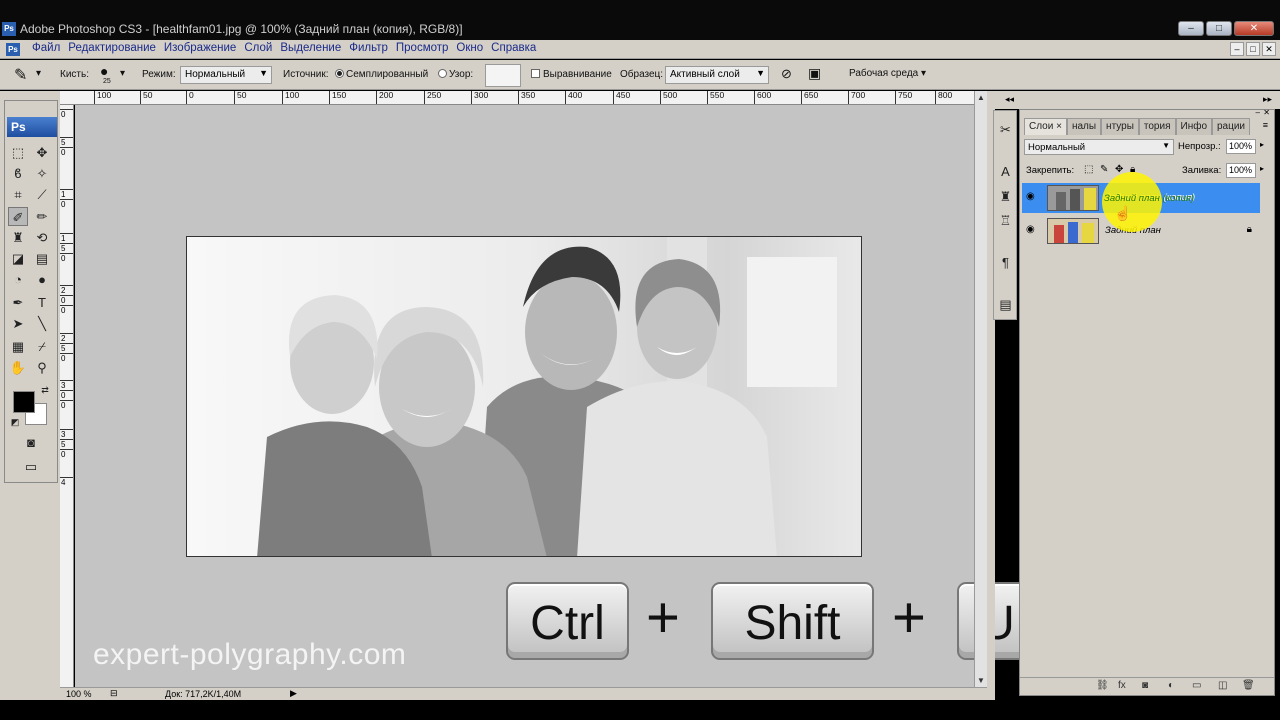 The image size is (1280, 720). Describe the element at coordinates (1005, 262) in the screenshot. I see `paragraph-panel-icon: ¶` at that location.